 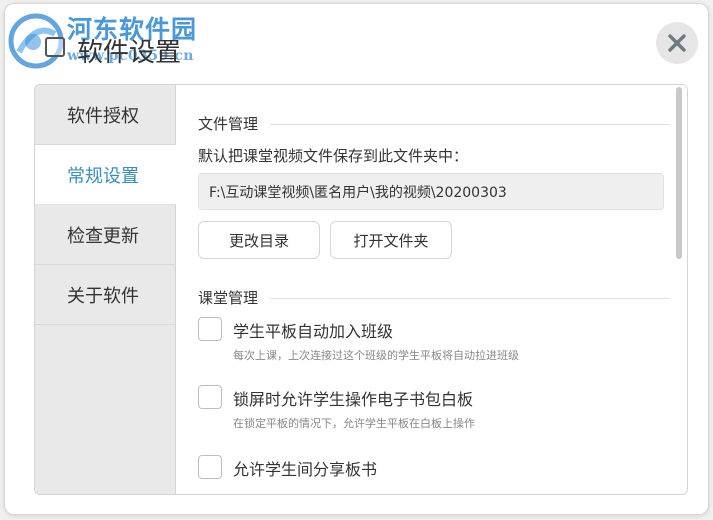 I want to click on option-description: 每次上课，上次连接过这个班级的学生平板将自动拉进班级, so click(x=376, y=355).